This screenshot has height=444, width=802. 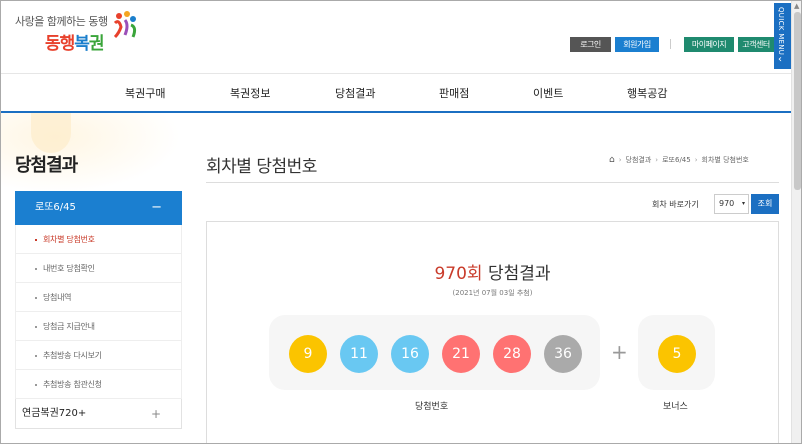 I want to click on logo-slogan: 사랑을 함께하는 동행, so click(x=61, y=21).